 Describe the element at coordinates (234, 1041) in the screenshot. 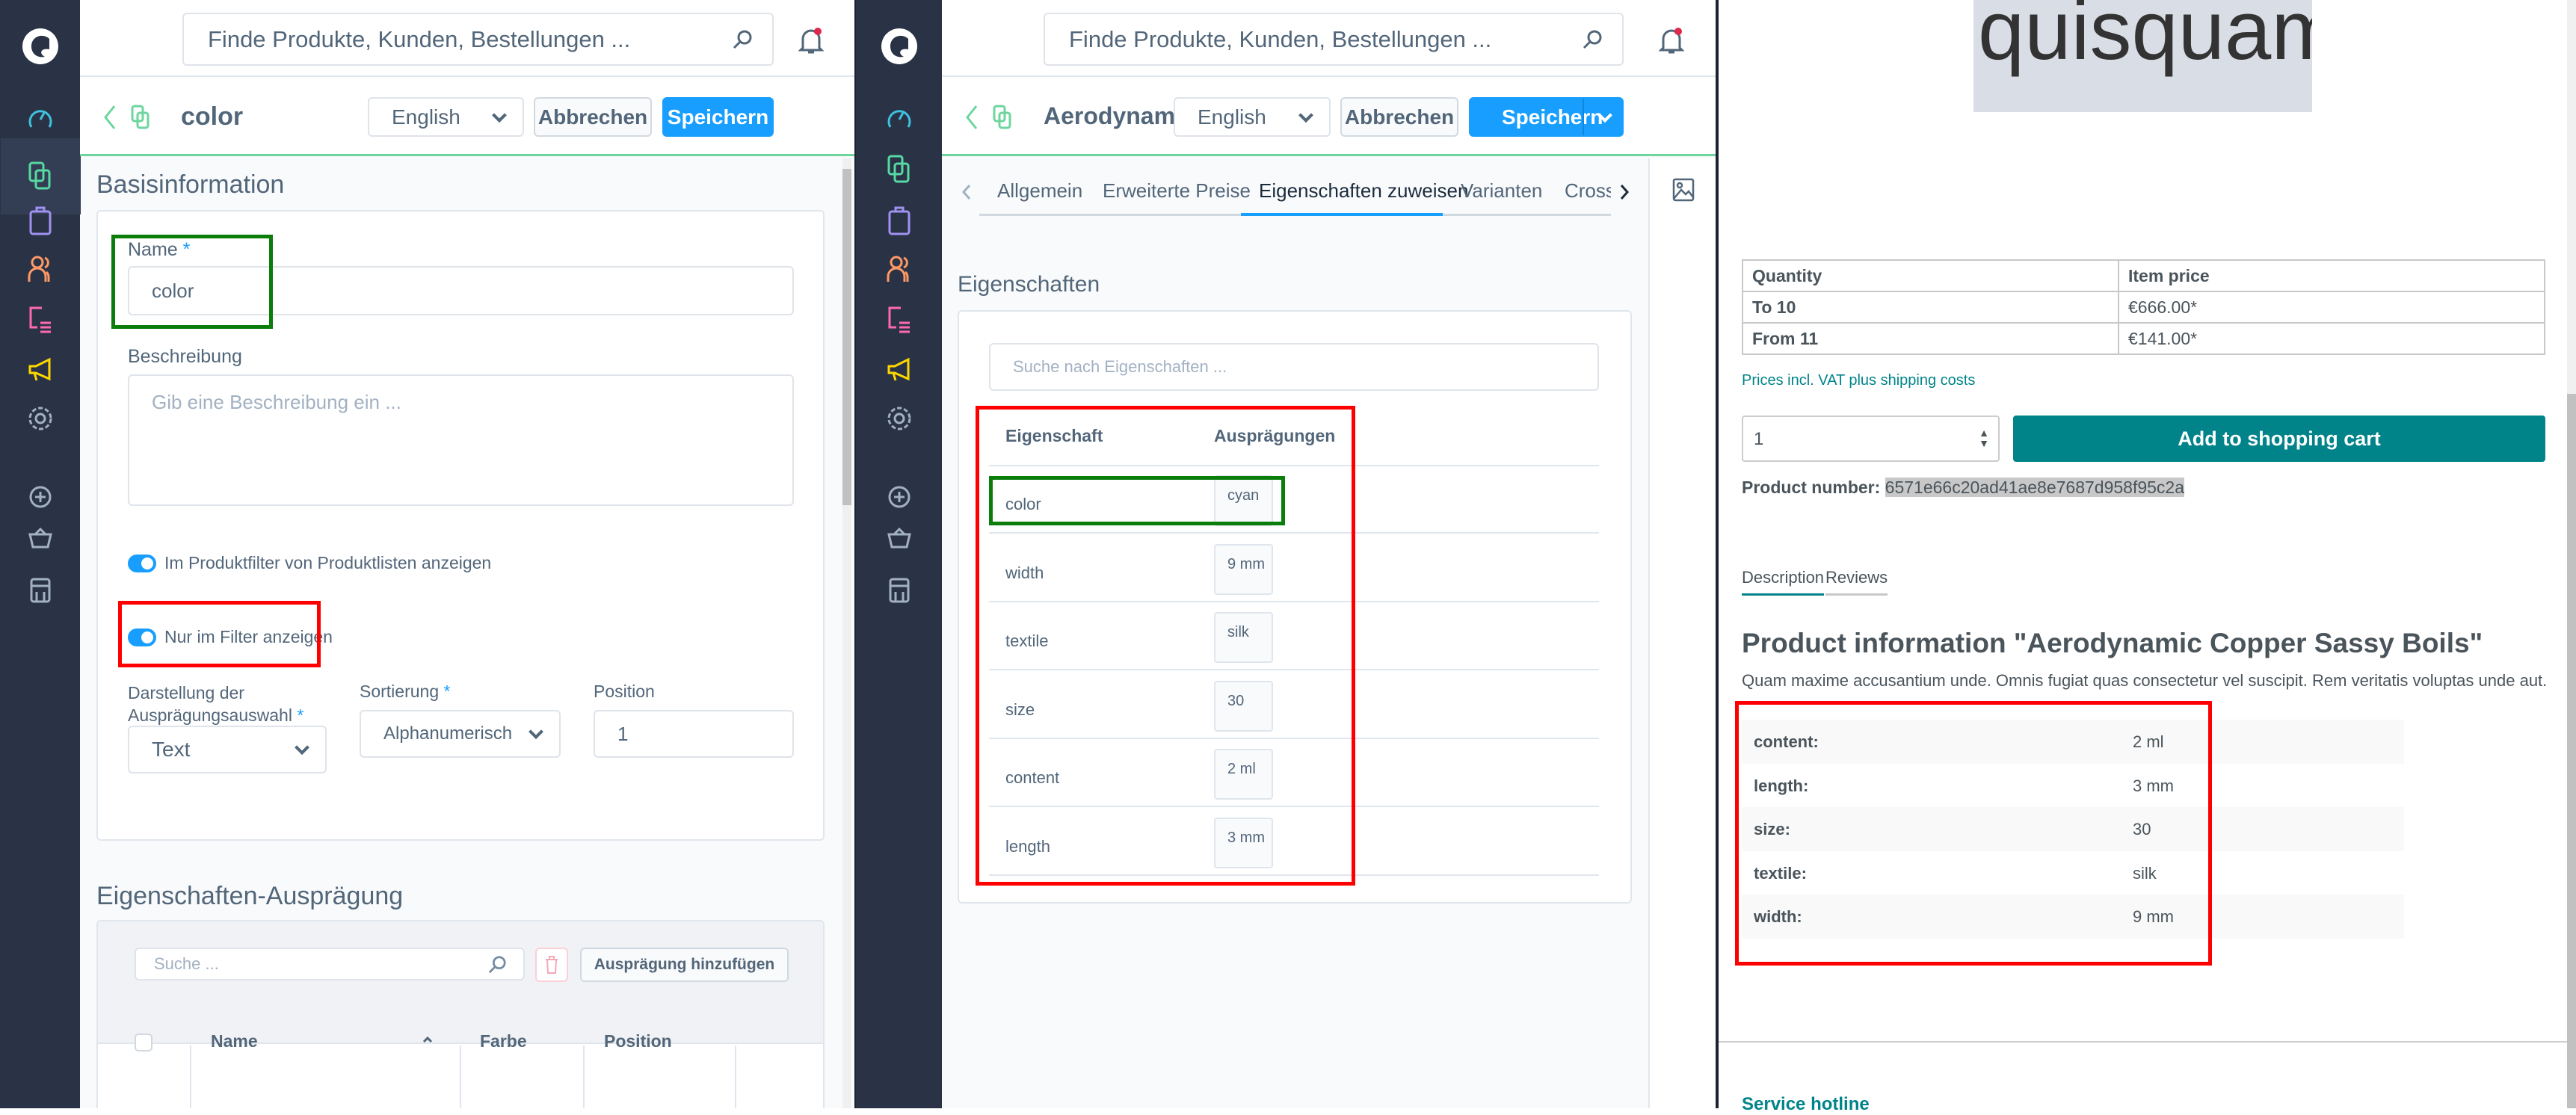

I see `column-header-name: Name` at that location.